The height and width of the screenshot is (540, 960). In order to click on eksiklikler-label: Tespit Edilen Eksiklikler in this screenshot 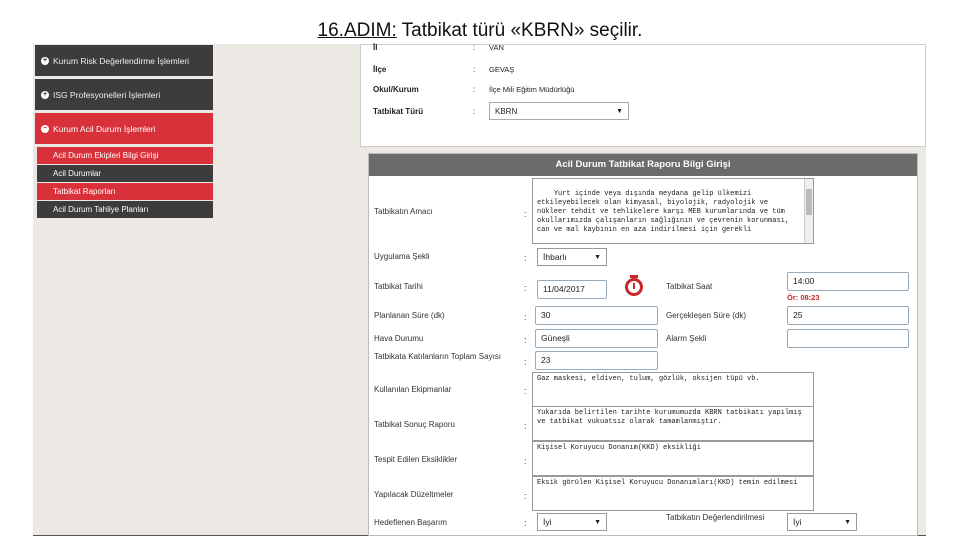, I will do `click(416, 459)`.